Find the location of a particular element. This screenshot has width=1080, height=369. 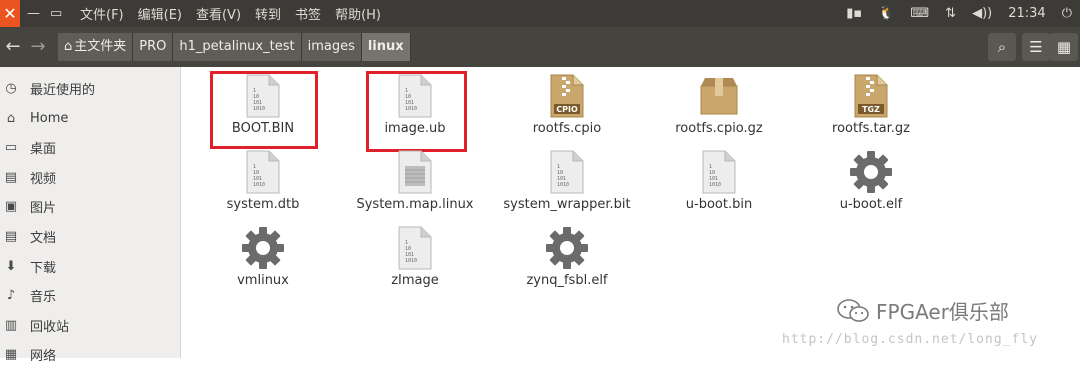

file-item: zynq_fsbl.elf is located at coordinates (567, 259).